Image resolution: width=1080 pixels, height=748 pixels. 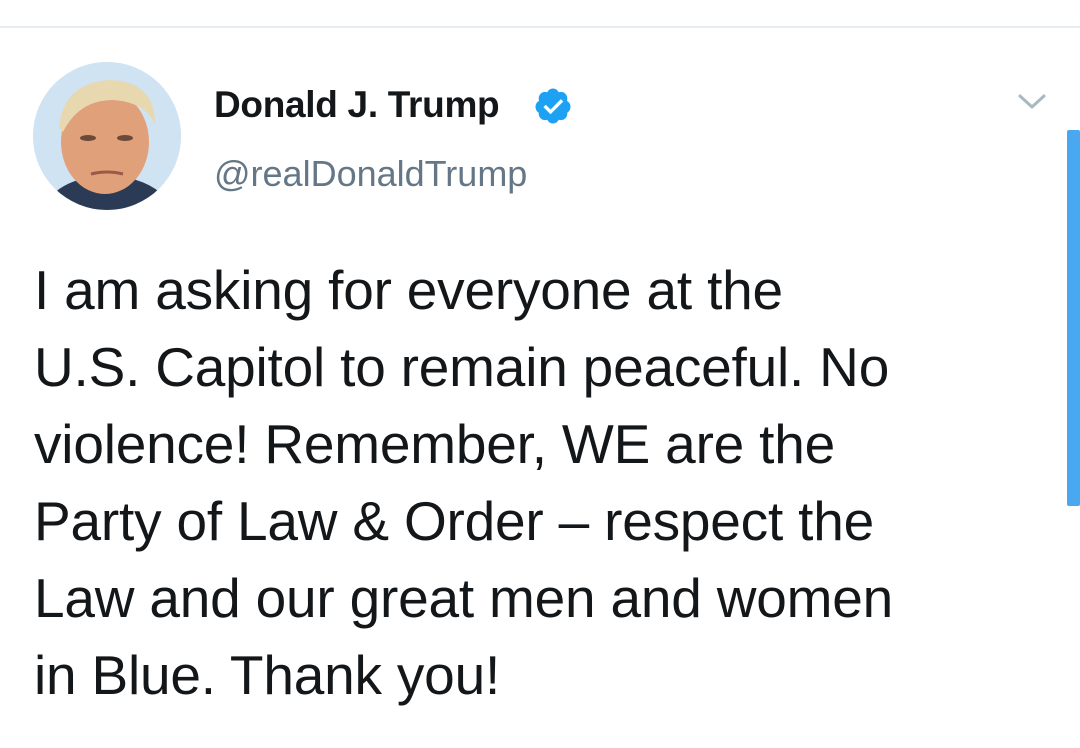 What do you see at coordinates (370, 174) in the screenshot?
I see `user-handle: @realDonaldTrump` at bounding box center [370, 174].